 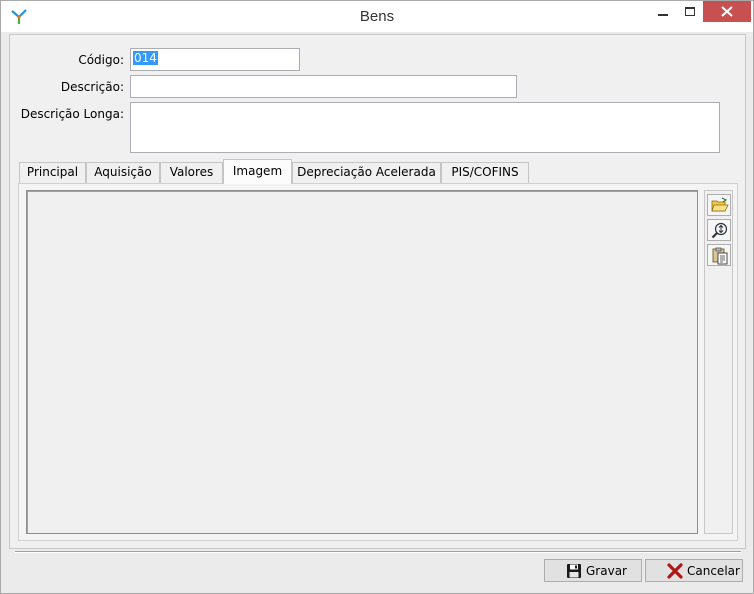 What do you see at coordinates (72, 114) in the screenshot?
I see `descricao-longa-label: Descrição Longa:` at bounding box center [72, 114].